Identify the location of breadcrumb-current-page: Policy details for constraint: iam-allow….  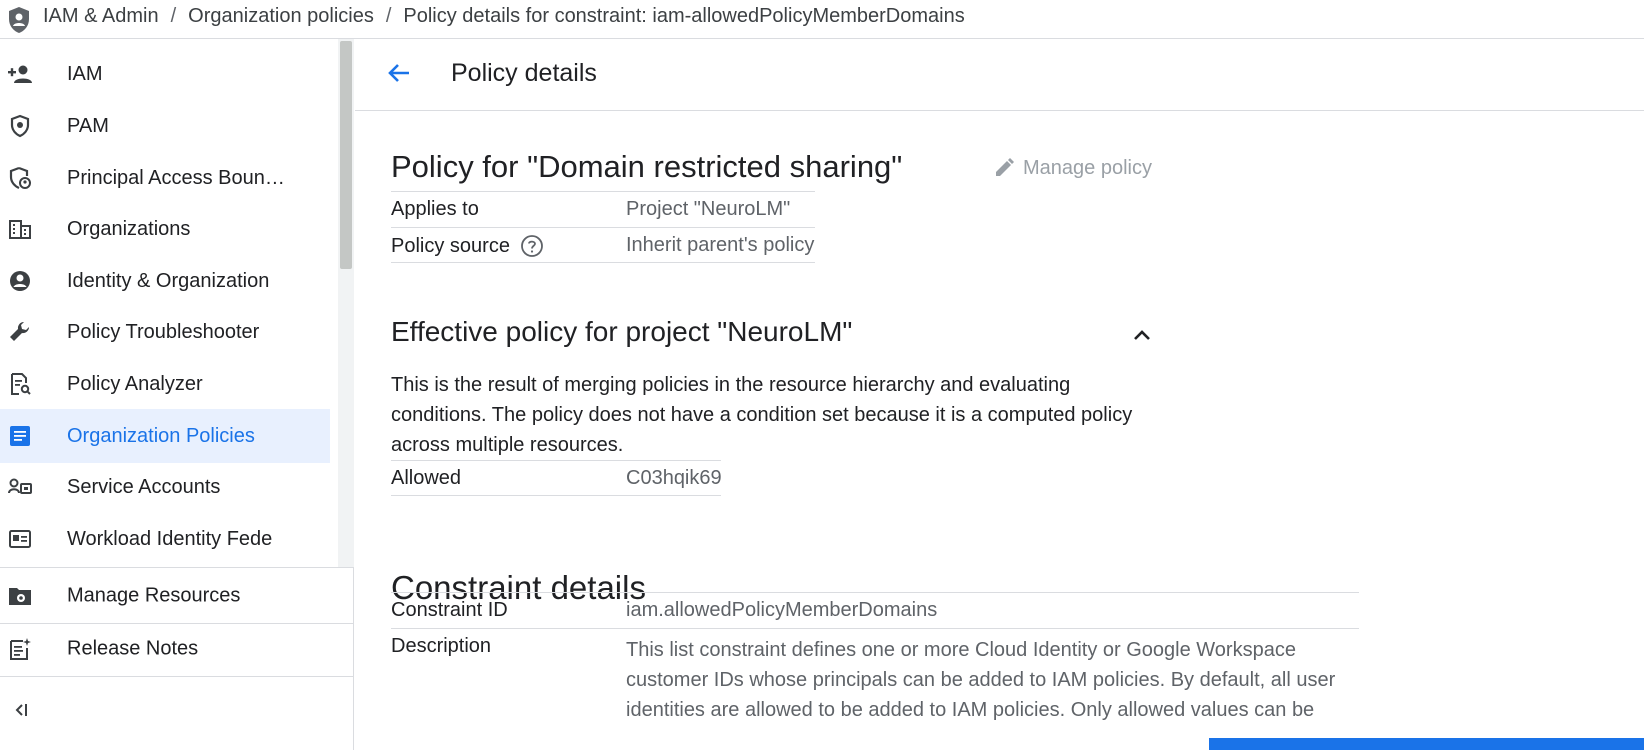
(684, 16).